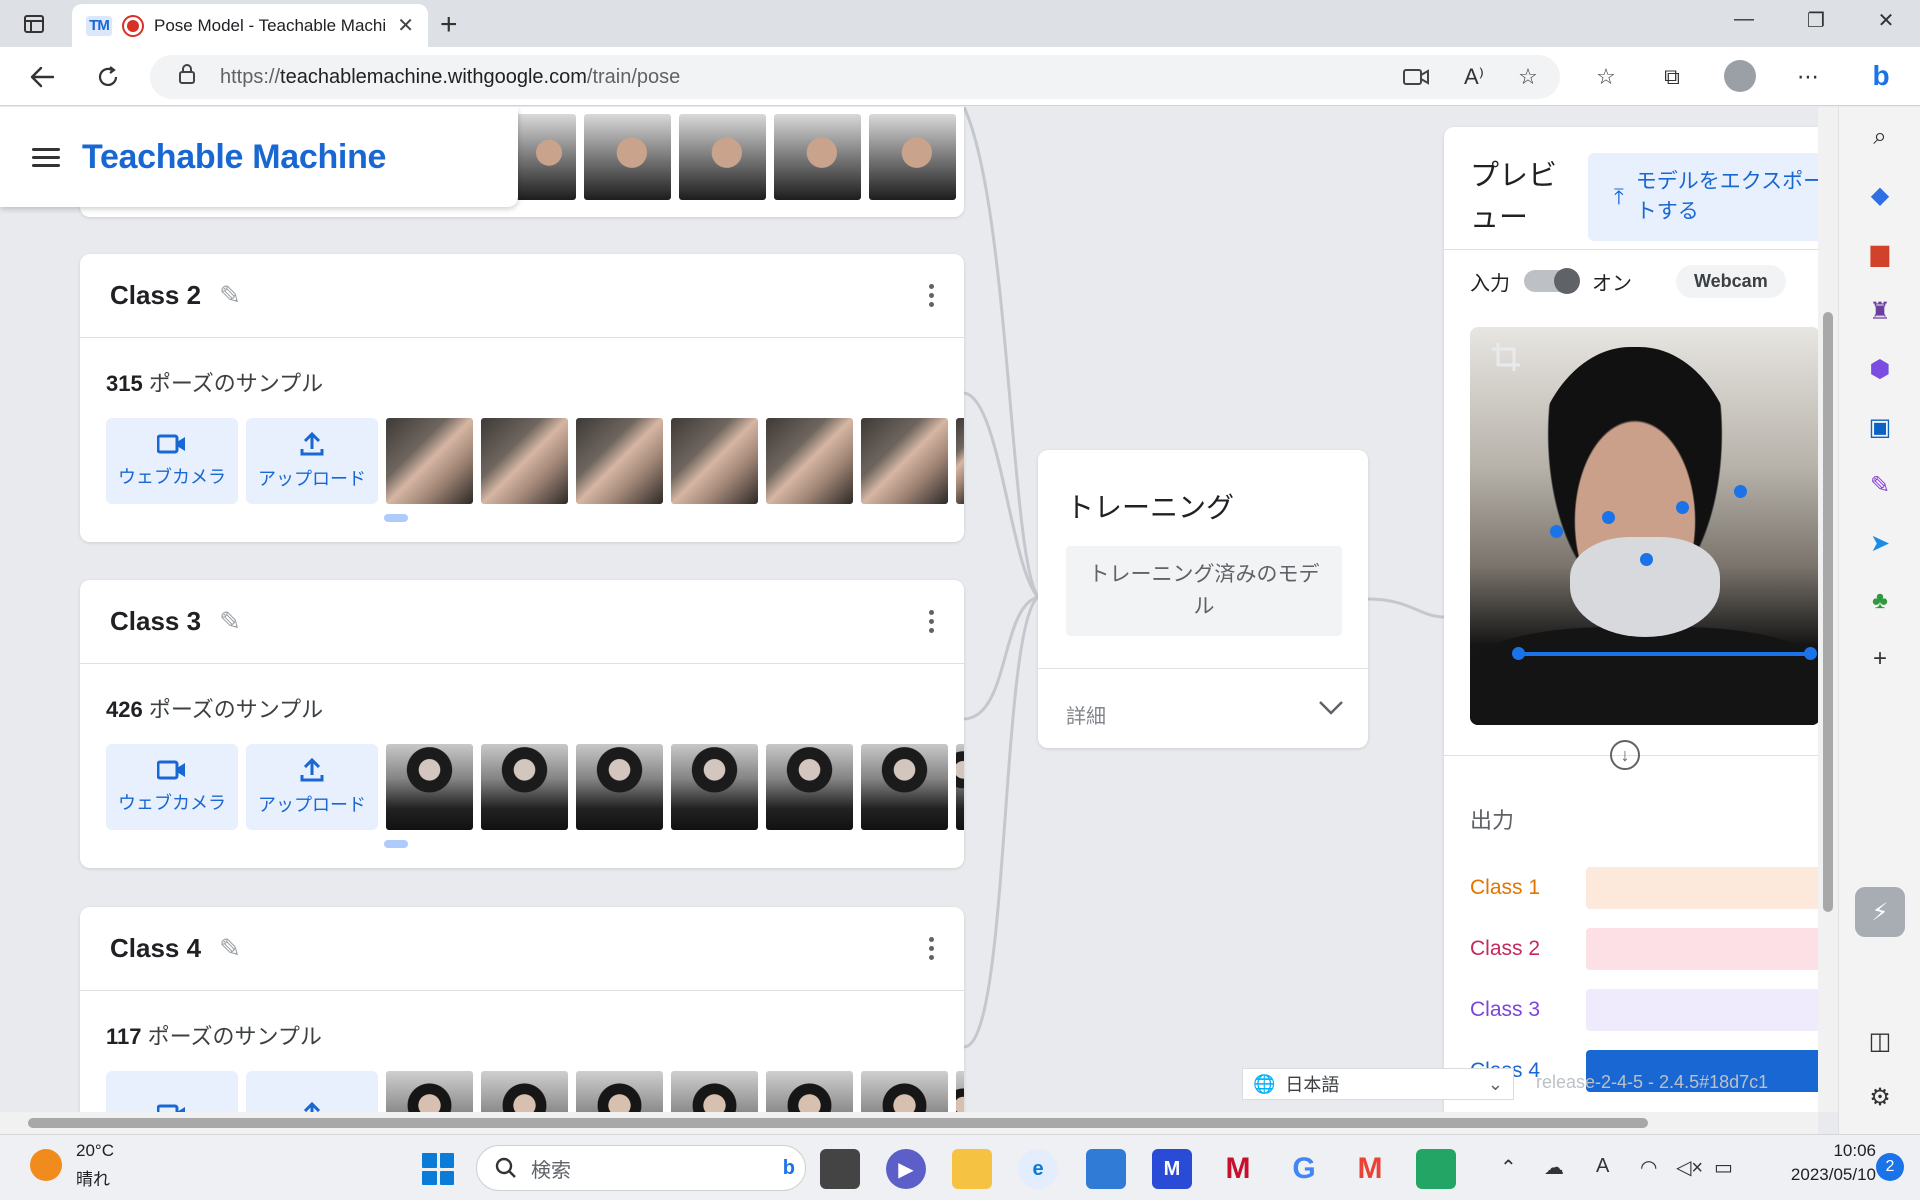 This screenshot has height=1200, width=1920. Describe the element at coordinates (1880, 137) in the screenshot. I see `search-icon: ⌕` at that location.